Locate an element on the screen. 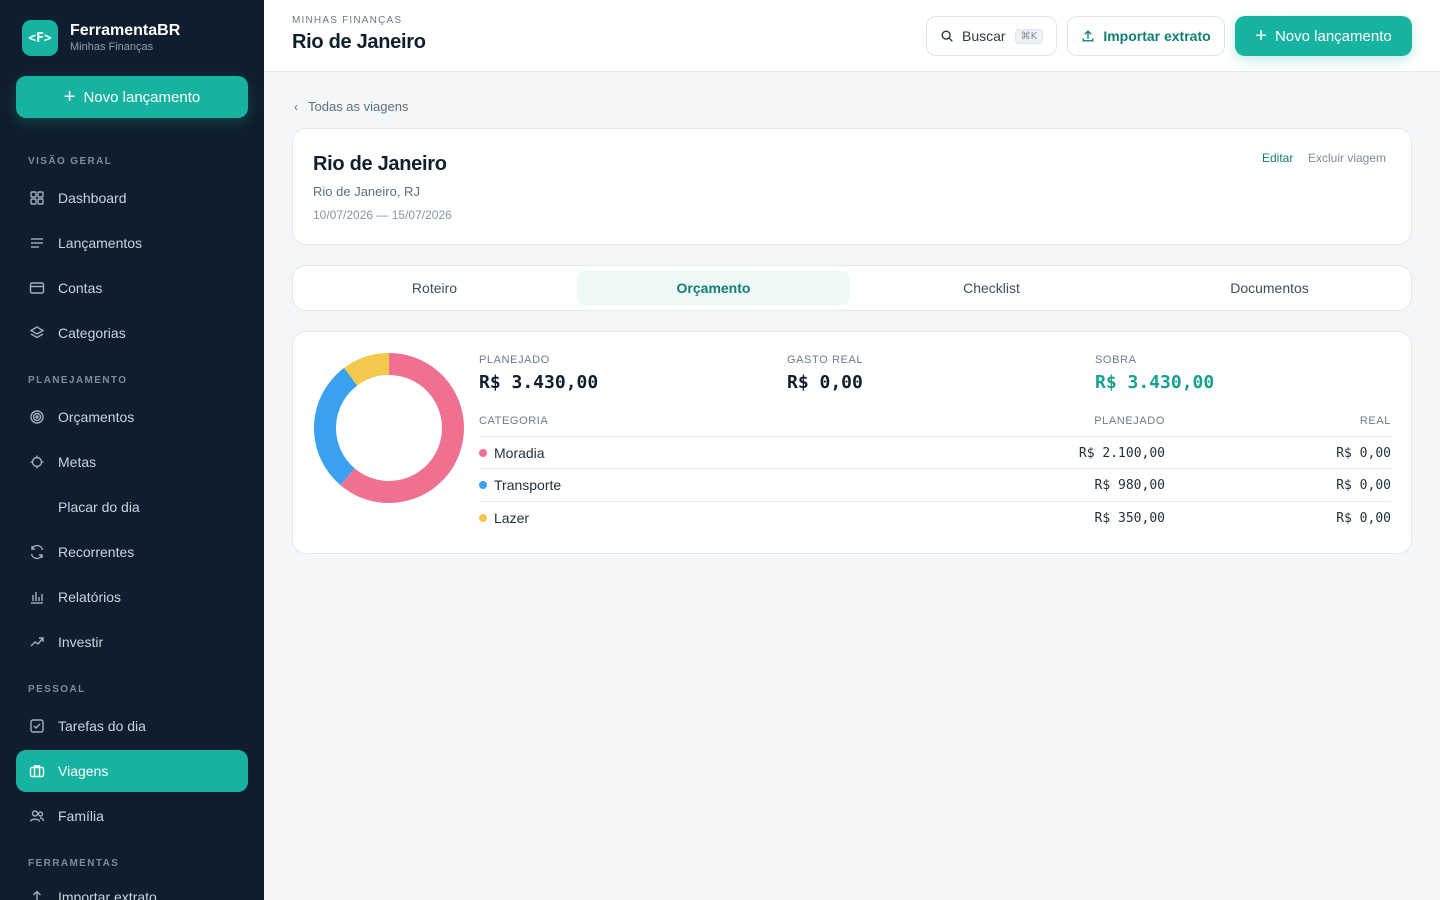 Image resolution: width=1440 pixels, height=900 pixels. spent-total-label: GASTO REAL is located at coordinates (825, 360).